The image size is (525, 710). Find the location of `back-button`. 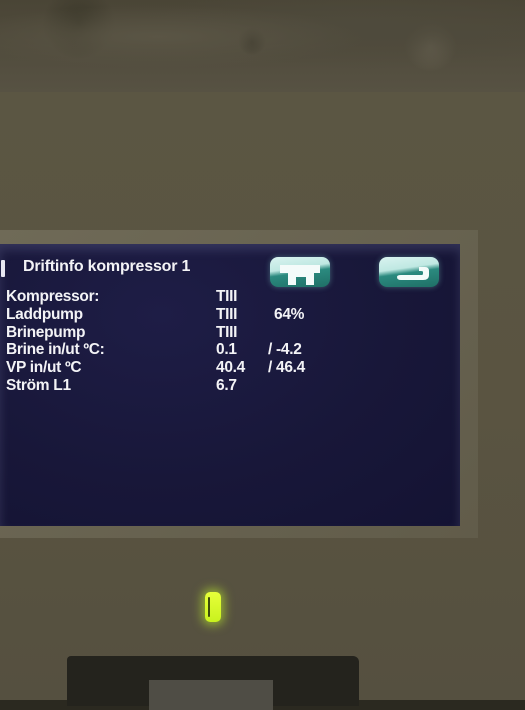

back-button is located at coordinates (409, 272).